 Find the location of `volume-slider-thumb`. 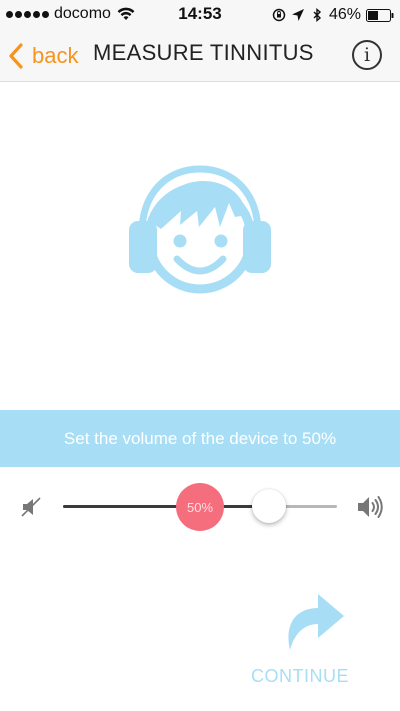

volume-slider-thumb is located at coordinates (268, 506).